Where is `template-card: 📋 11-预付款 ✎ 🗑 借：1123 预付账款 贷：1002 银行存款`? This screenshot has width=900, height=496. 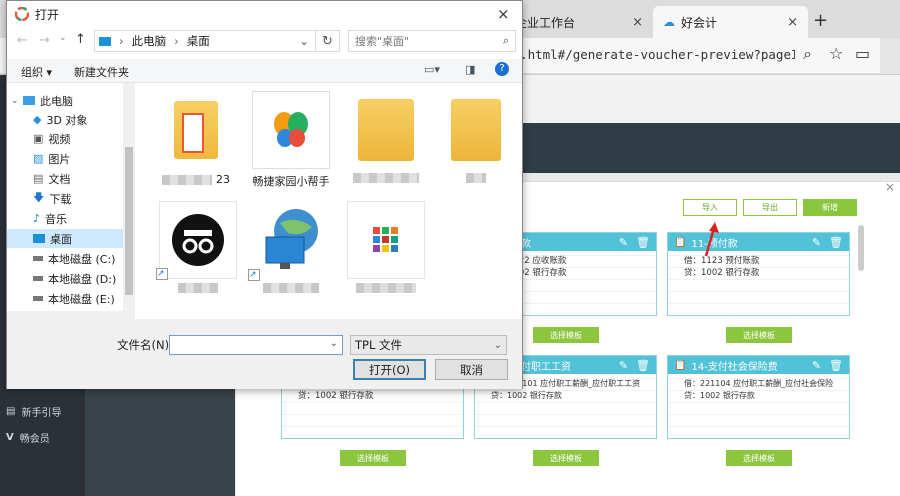 template-card: 📋 11-预付款 ✎ 🗑 借：1123 预付账款 贷：1002 银行存款 is located at coordinates (758, 274).